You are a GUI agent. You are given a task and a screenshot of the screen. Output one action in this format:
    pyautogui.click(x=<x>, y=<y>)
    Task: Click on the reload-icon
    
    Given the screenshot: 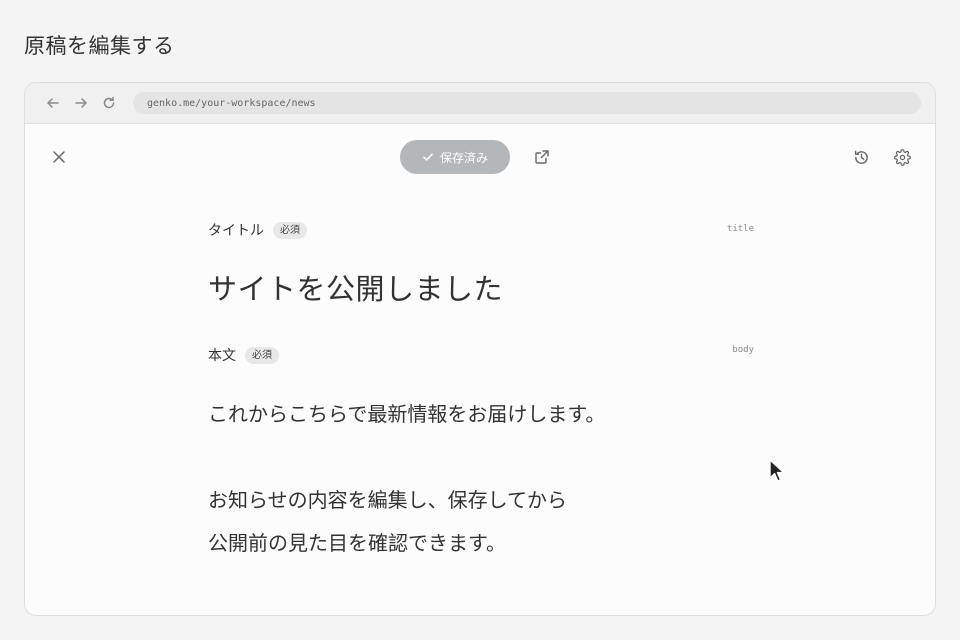 What is the action you would take?
    pyautogui.click(x=109, y=102)
    